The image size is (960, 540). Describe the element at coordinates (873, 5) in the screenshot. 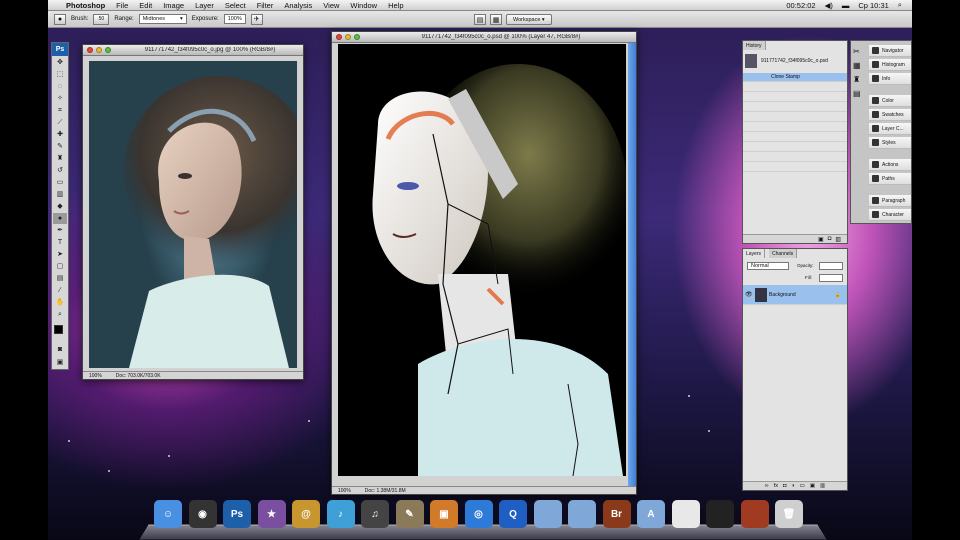

I see `menu-clock: Cp 10:31` at that location.